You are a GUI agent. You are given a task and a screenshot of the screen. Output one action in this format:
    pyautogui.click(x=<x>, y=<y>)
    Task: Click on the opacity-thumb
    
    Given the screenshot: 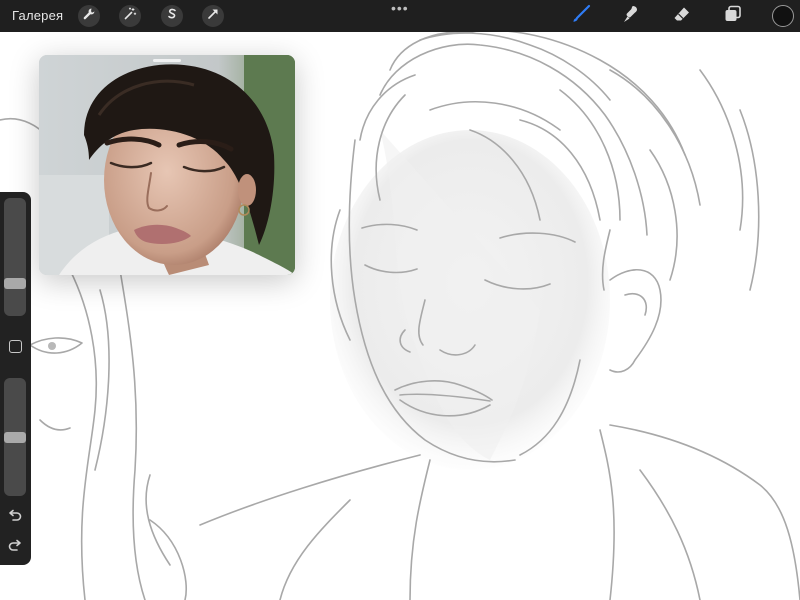 What is the action you would take?
    pyautogui.click(x=15, y=437)
    